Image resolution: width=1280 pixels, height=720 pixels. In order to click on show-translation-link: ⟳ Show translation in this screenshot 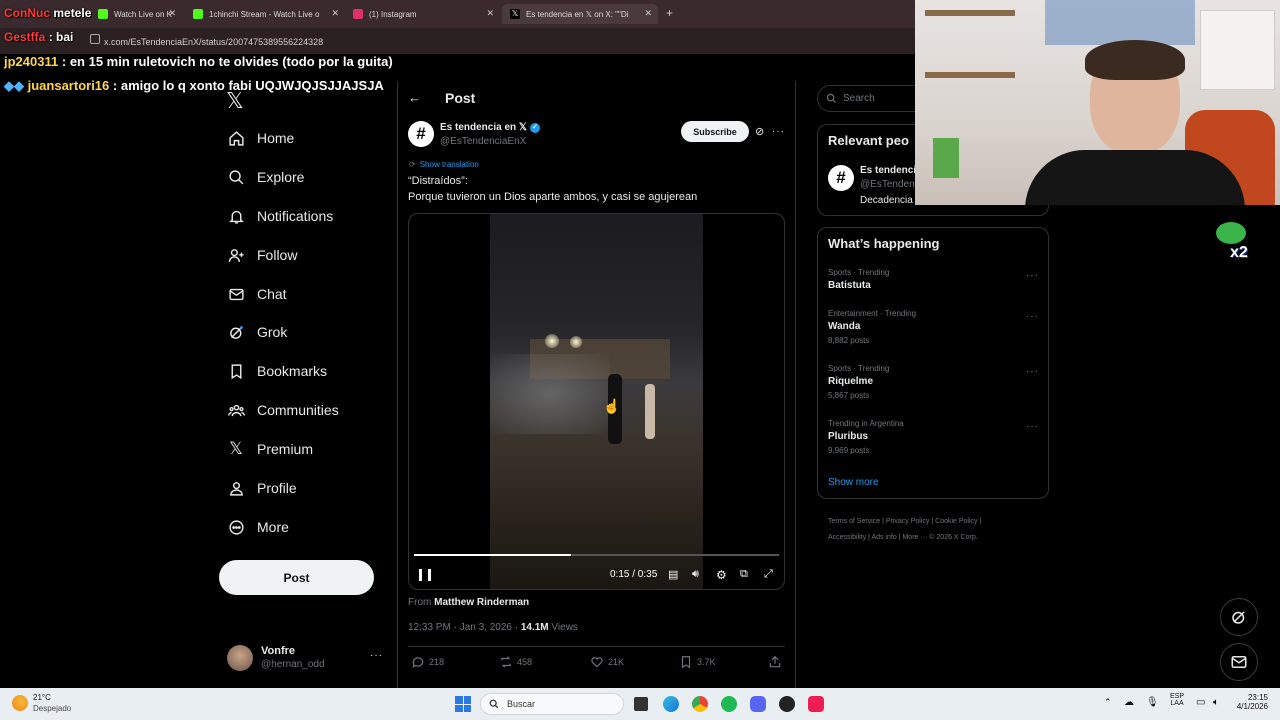, I will do `click(444, 164)`.